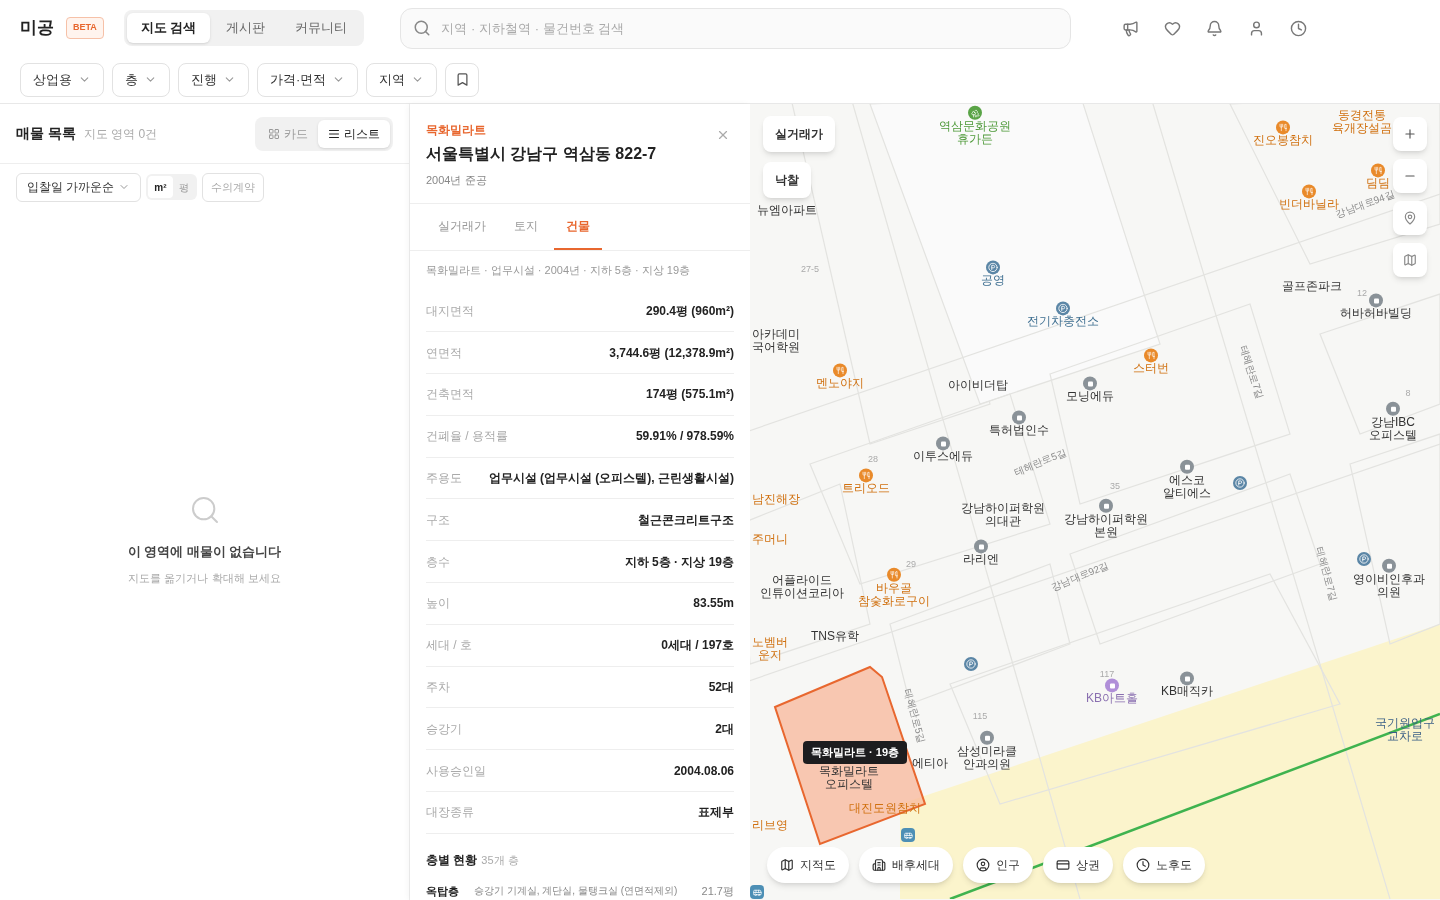  I want to click on megaphone-icon, so click(1130, 28).